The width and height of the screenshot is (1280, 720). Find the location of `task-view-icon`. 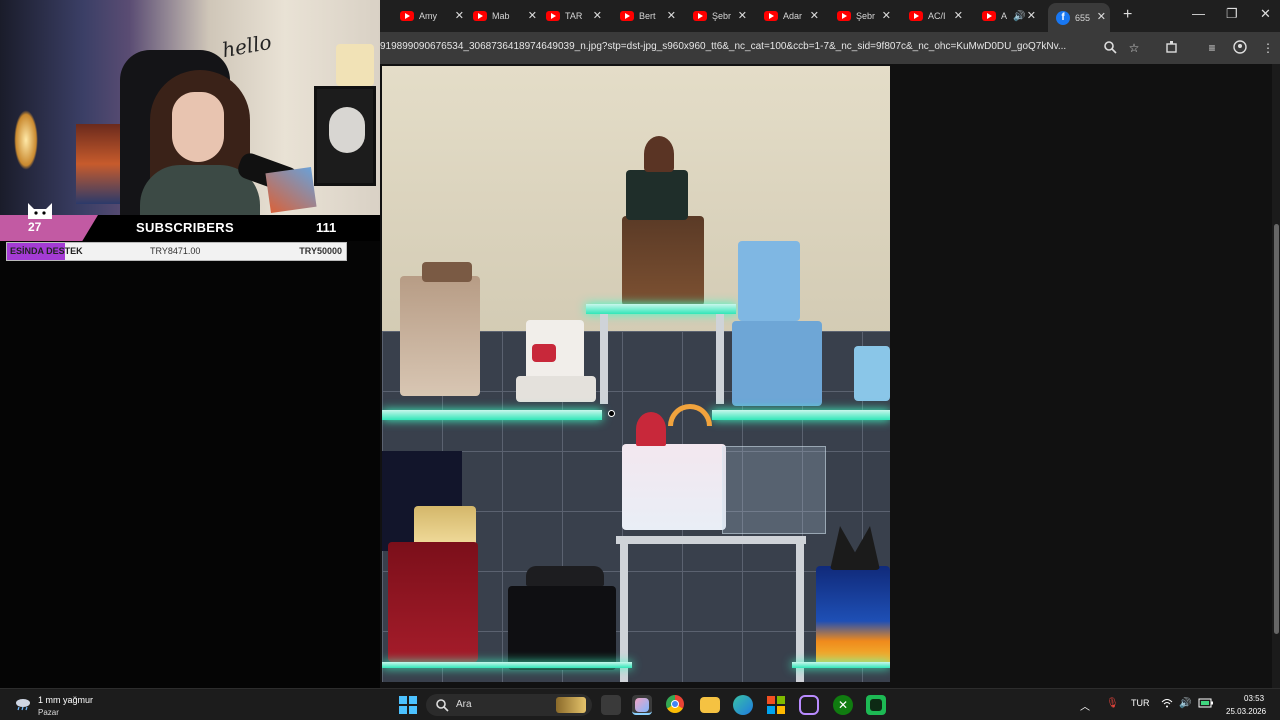

task-view-icon is located at coordinates (611, 705).